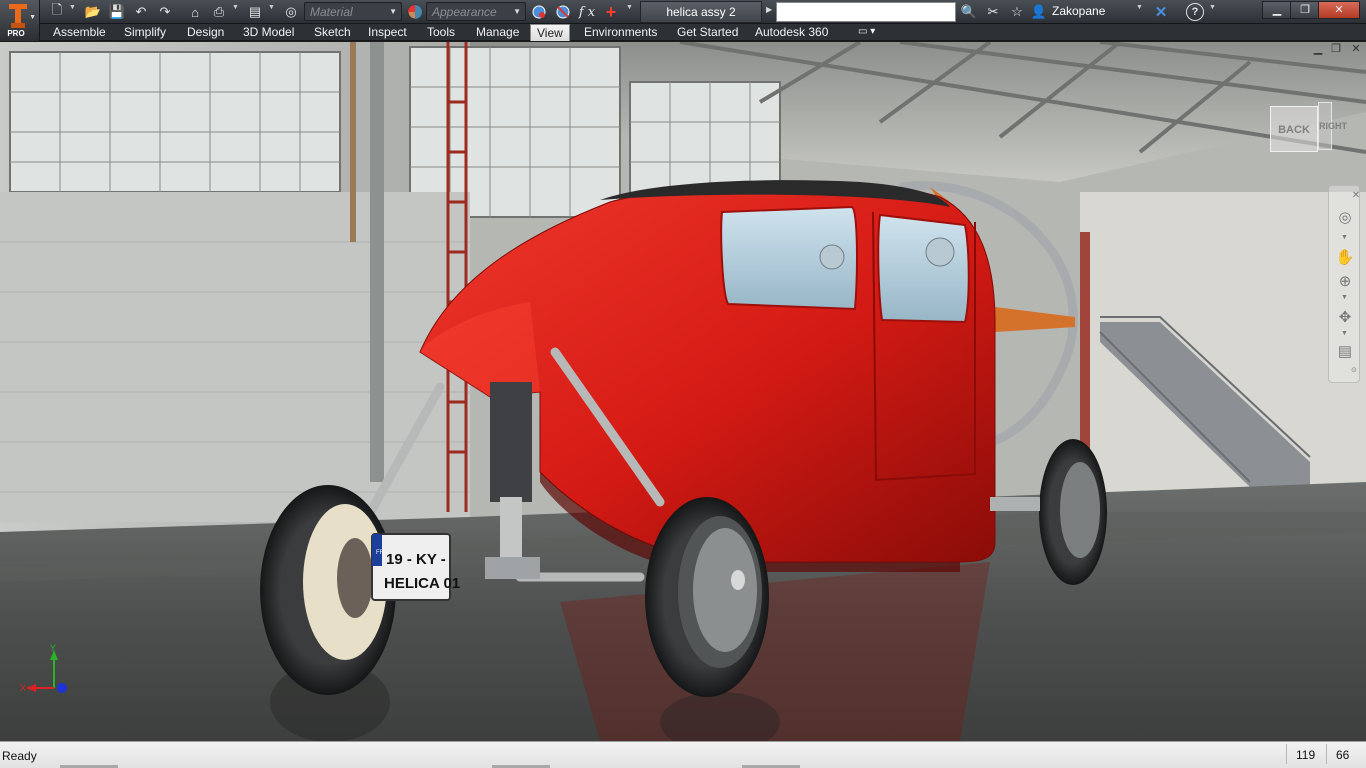 This screenshot has height=768, width=1366. Describe the element at coordinates (969, 12) in the screenshot. I see `search-binoculars-icon: 🔍` at that location.